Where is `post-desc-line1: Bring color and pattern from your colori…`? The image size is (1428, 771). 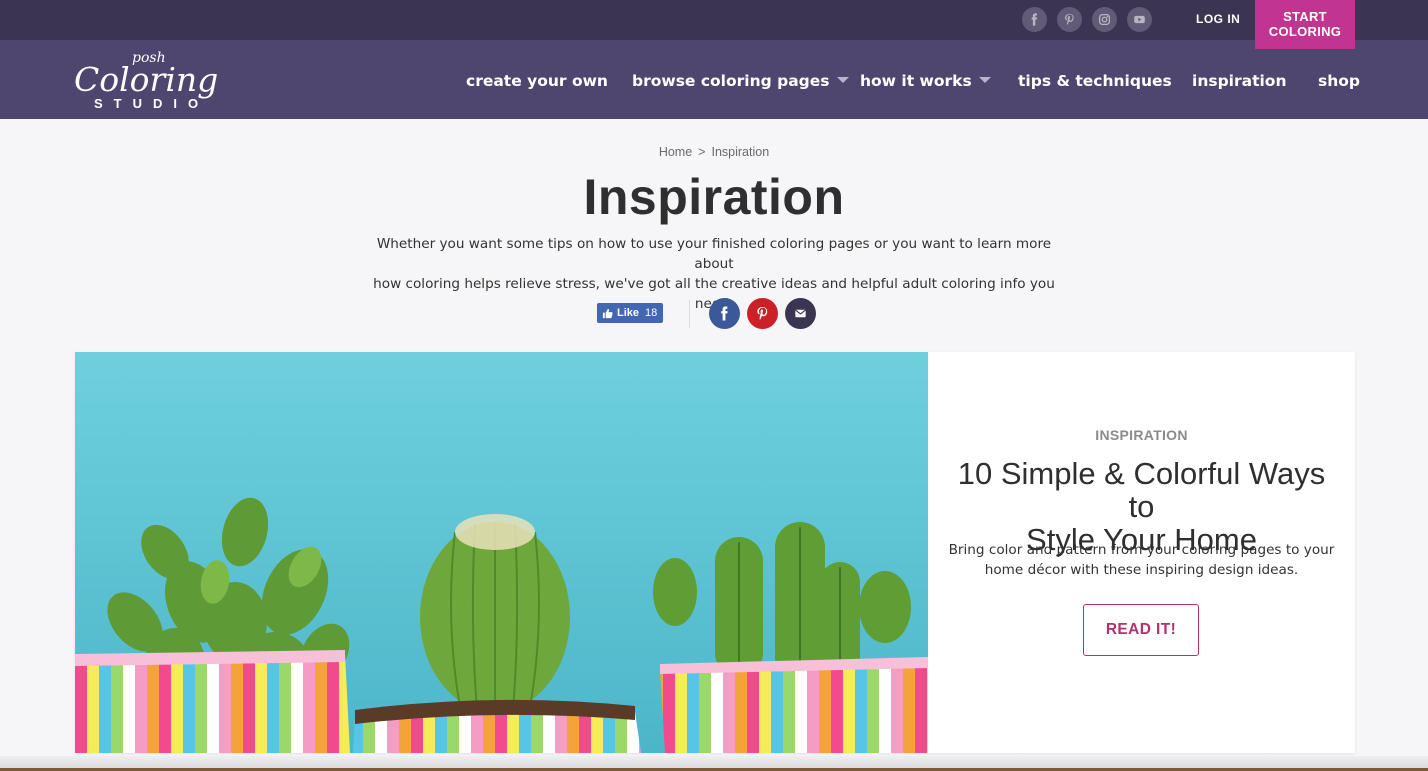
post-desc-line1: Bring color and pattern from your colori… is located at coordinates (1141, 550).